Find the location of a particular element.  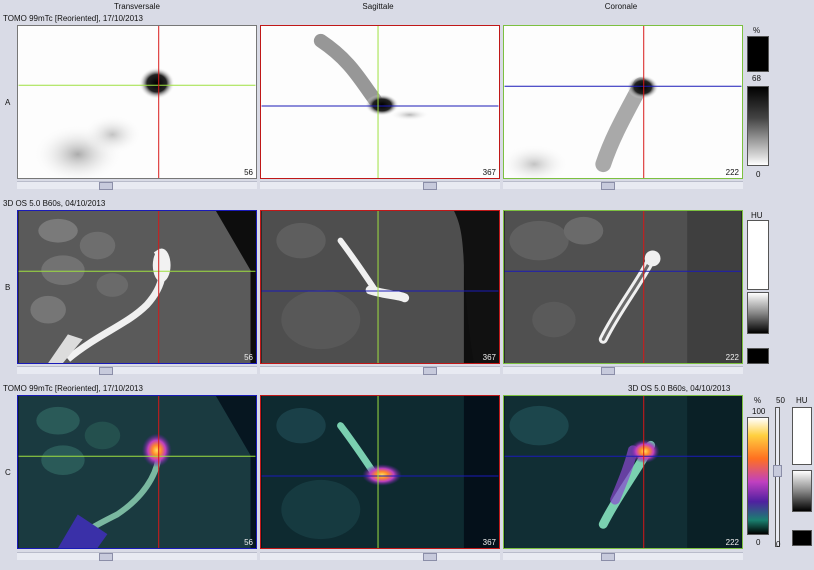

panel-a-sagittale: 367 is located at coordinates (380, 102).